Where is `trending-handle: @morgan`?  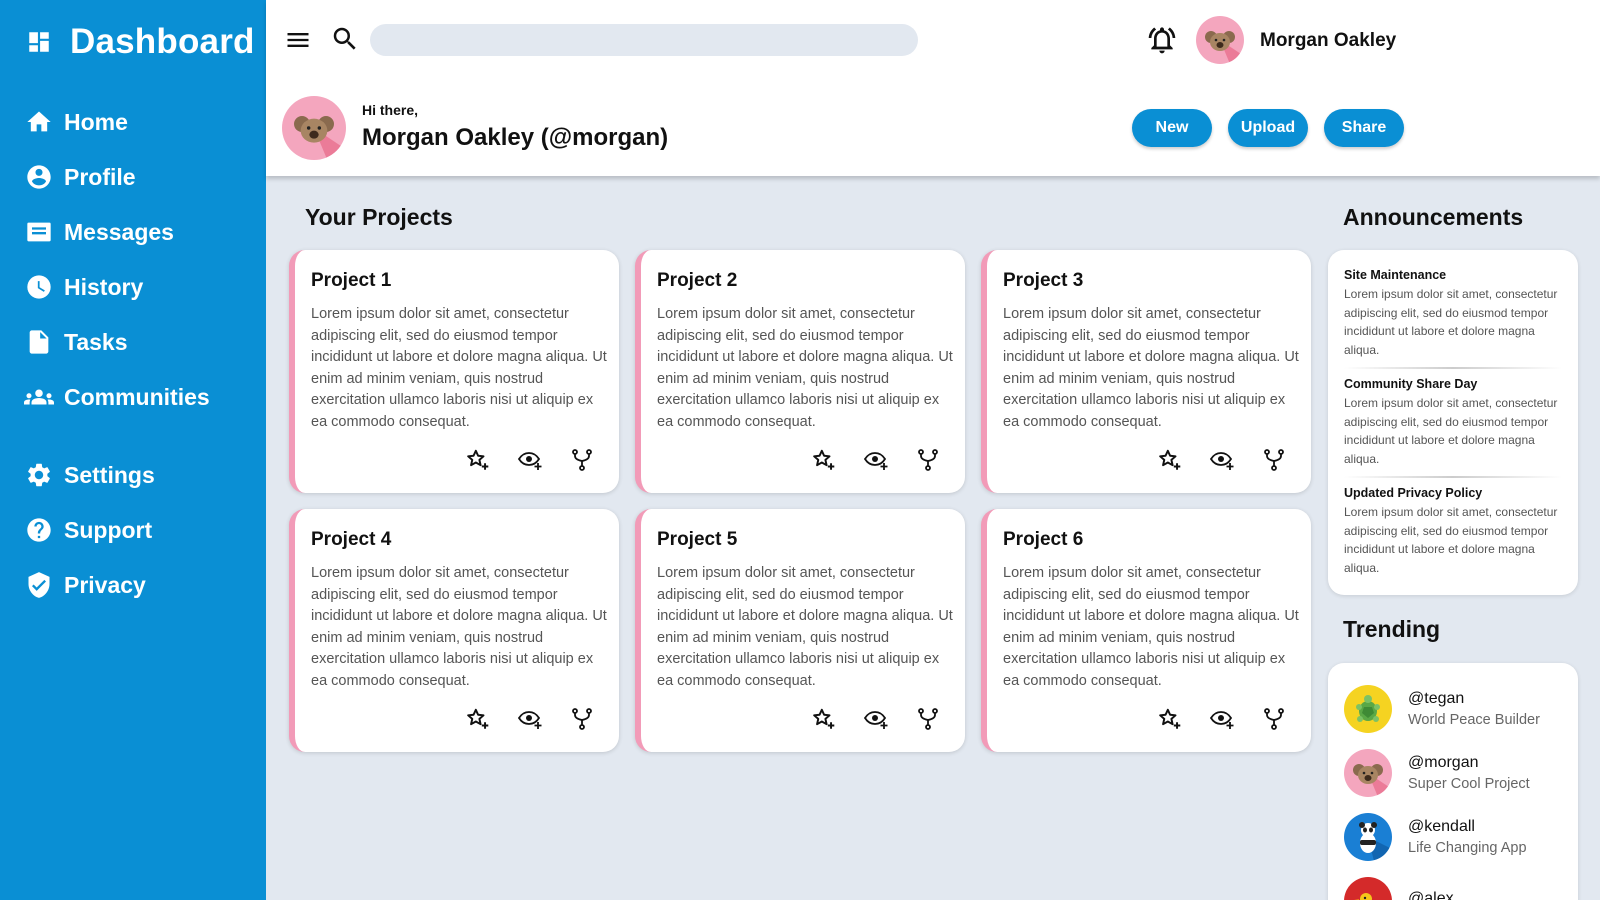
trending-handle: @morgan is located at coordinates (1443, 762).